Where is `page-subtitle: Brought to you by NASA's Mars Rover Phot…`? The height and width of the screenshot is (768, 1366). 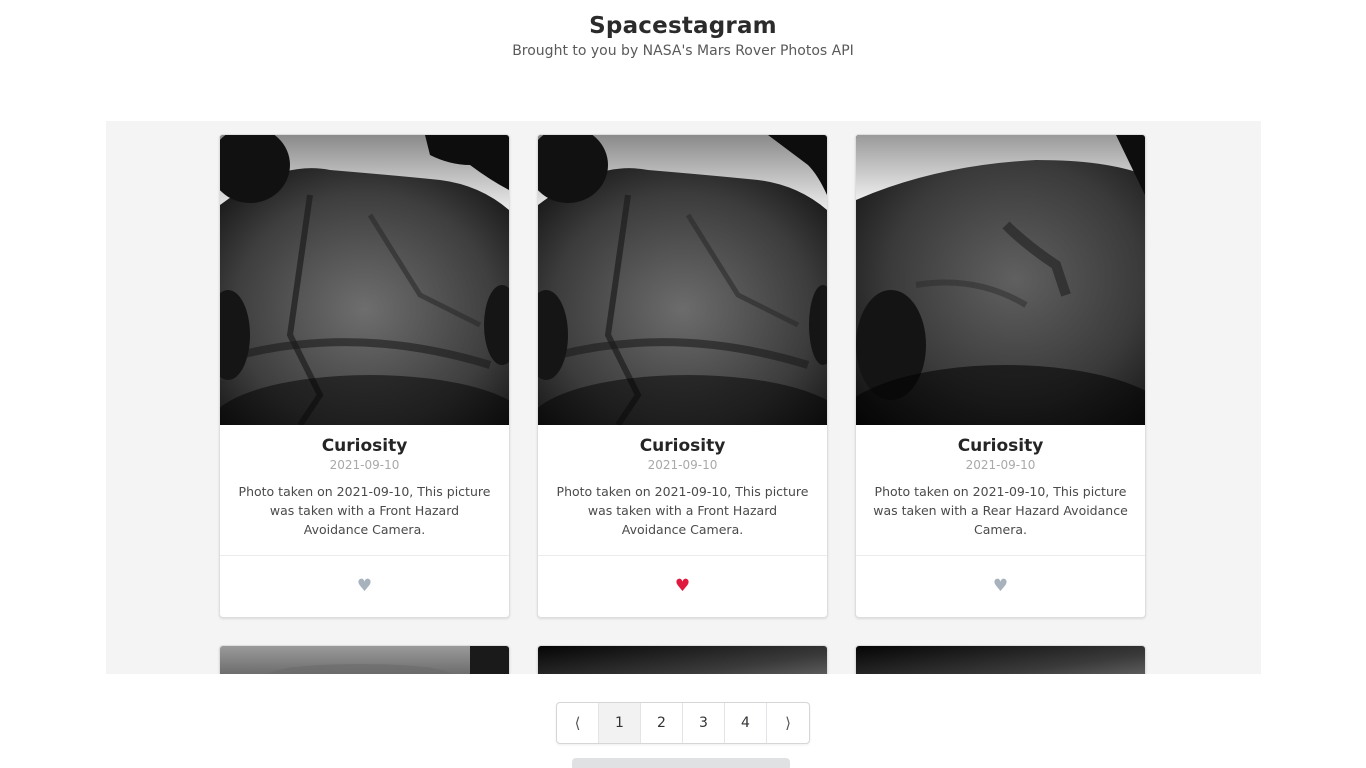
page-subtitle: Brought to you by NASA's Mars Rover Phot… is located at coordinates (683, 51).